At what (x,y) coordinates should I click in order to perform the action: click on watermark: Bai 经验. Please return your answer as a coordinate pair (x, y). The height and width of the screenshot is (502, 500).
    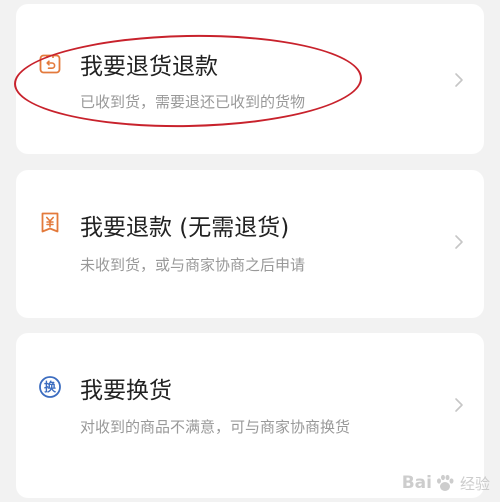
    Looking at the image, I should click on (446, 483).